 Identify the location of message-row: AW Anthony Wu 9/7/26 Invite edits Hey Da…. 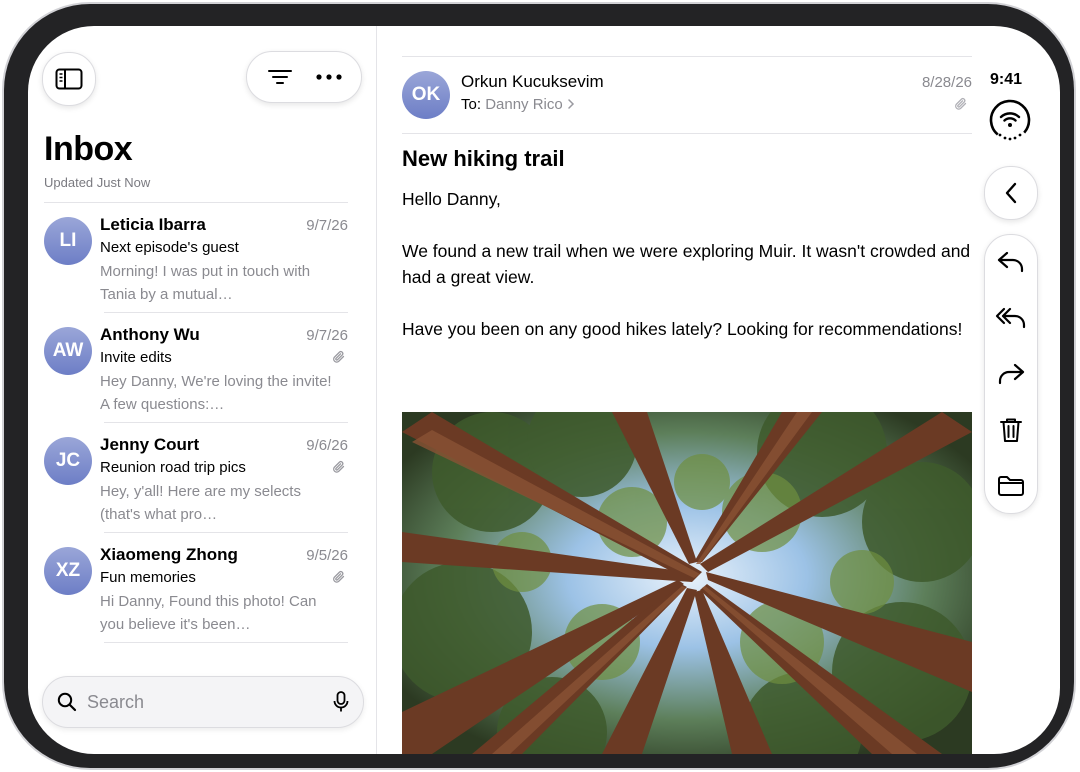
(196, 368).